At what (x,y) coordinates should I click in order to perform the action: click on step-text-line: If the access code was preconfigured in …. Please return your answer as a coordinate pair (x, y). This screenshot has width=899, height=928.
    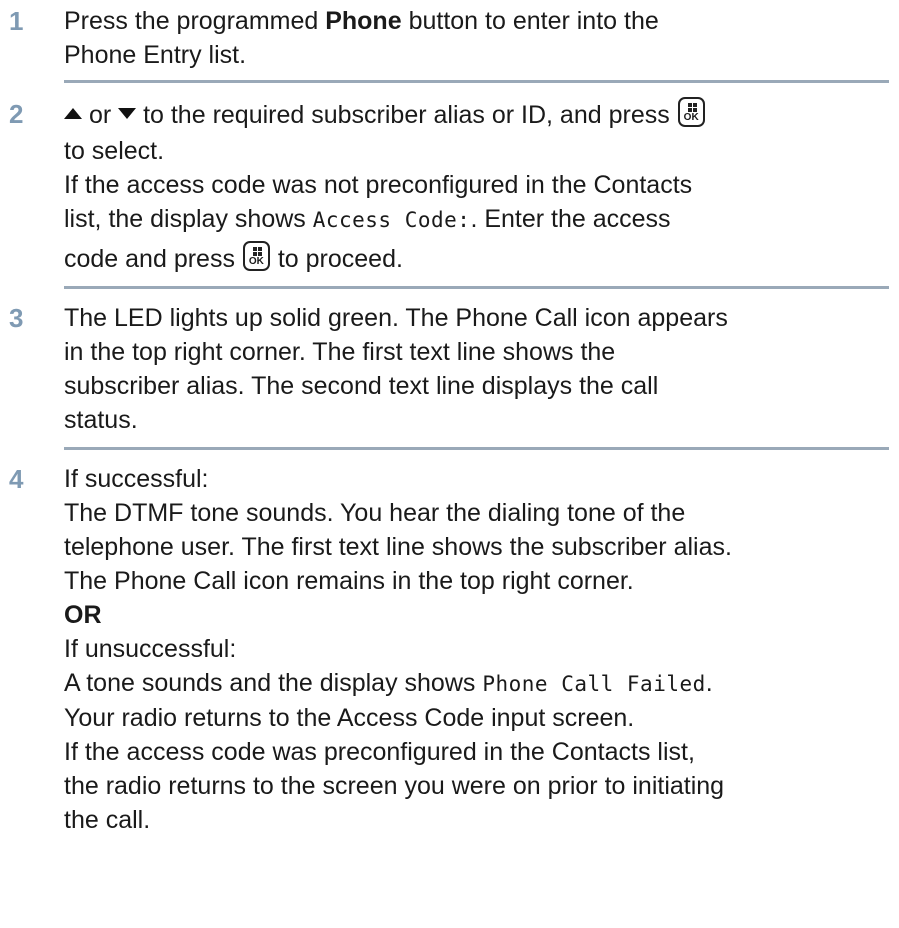
    Looking at the image, I should click on (379, 752).